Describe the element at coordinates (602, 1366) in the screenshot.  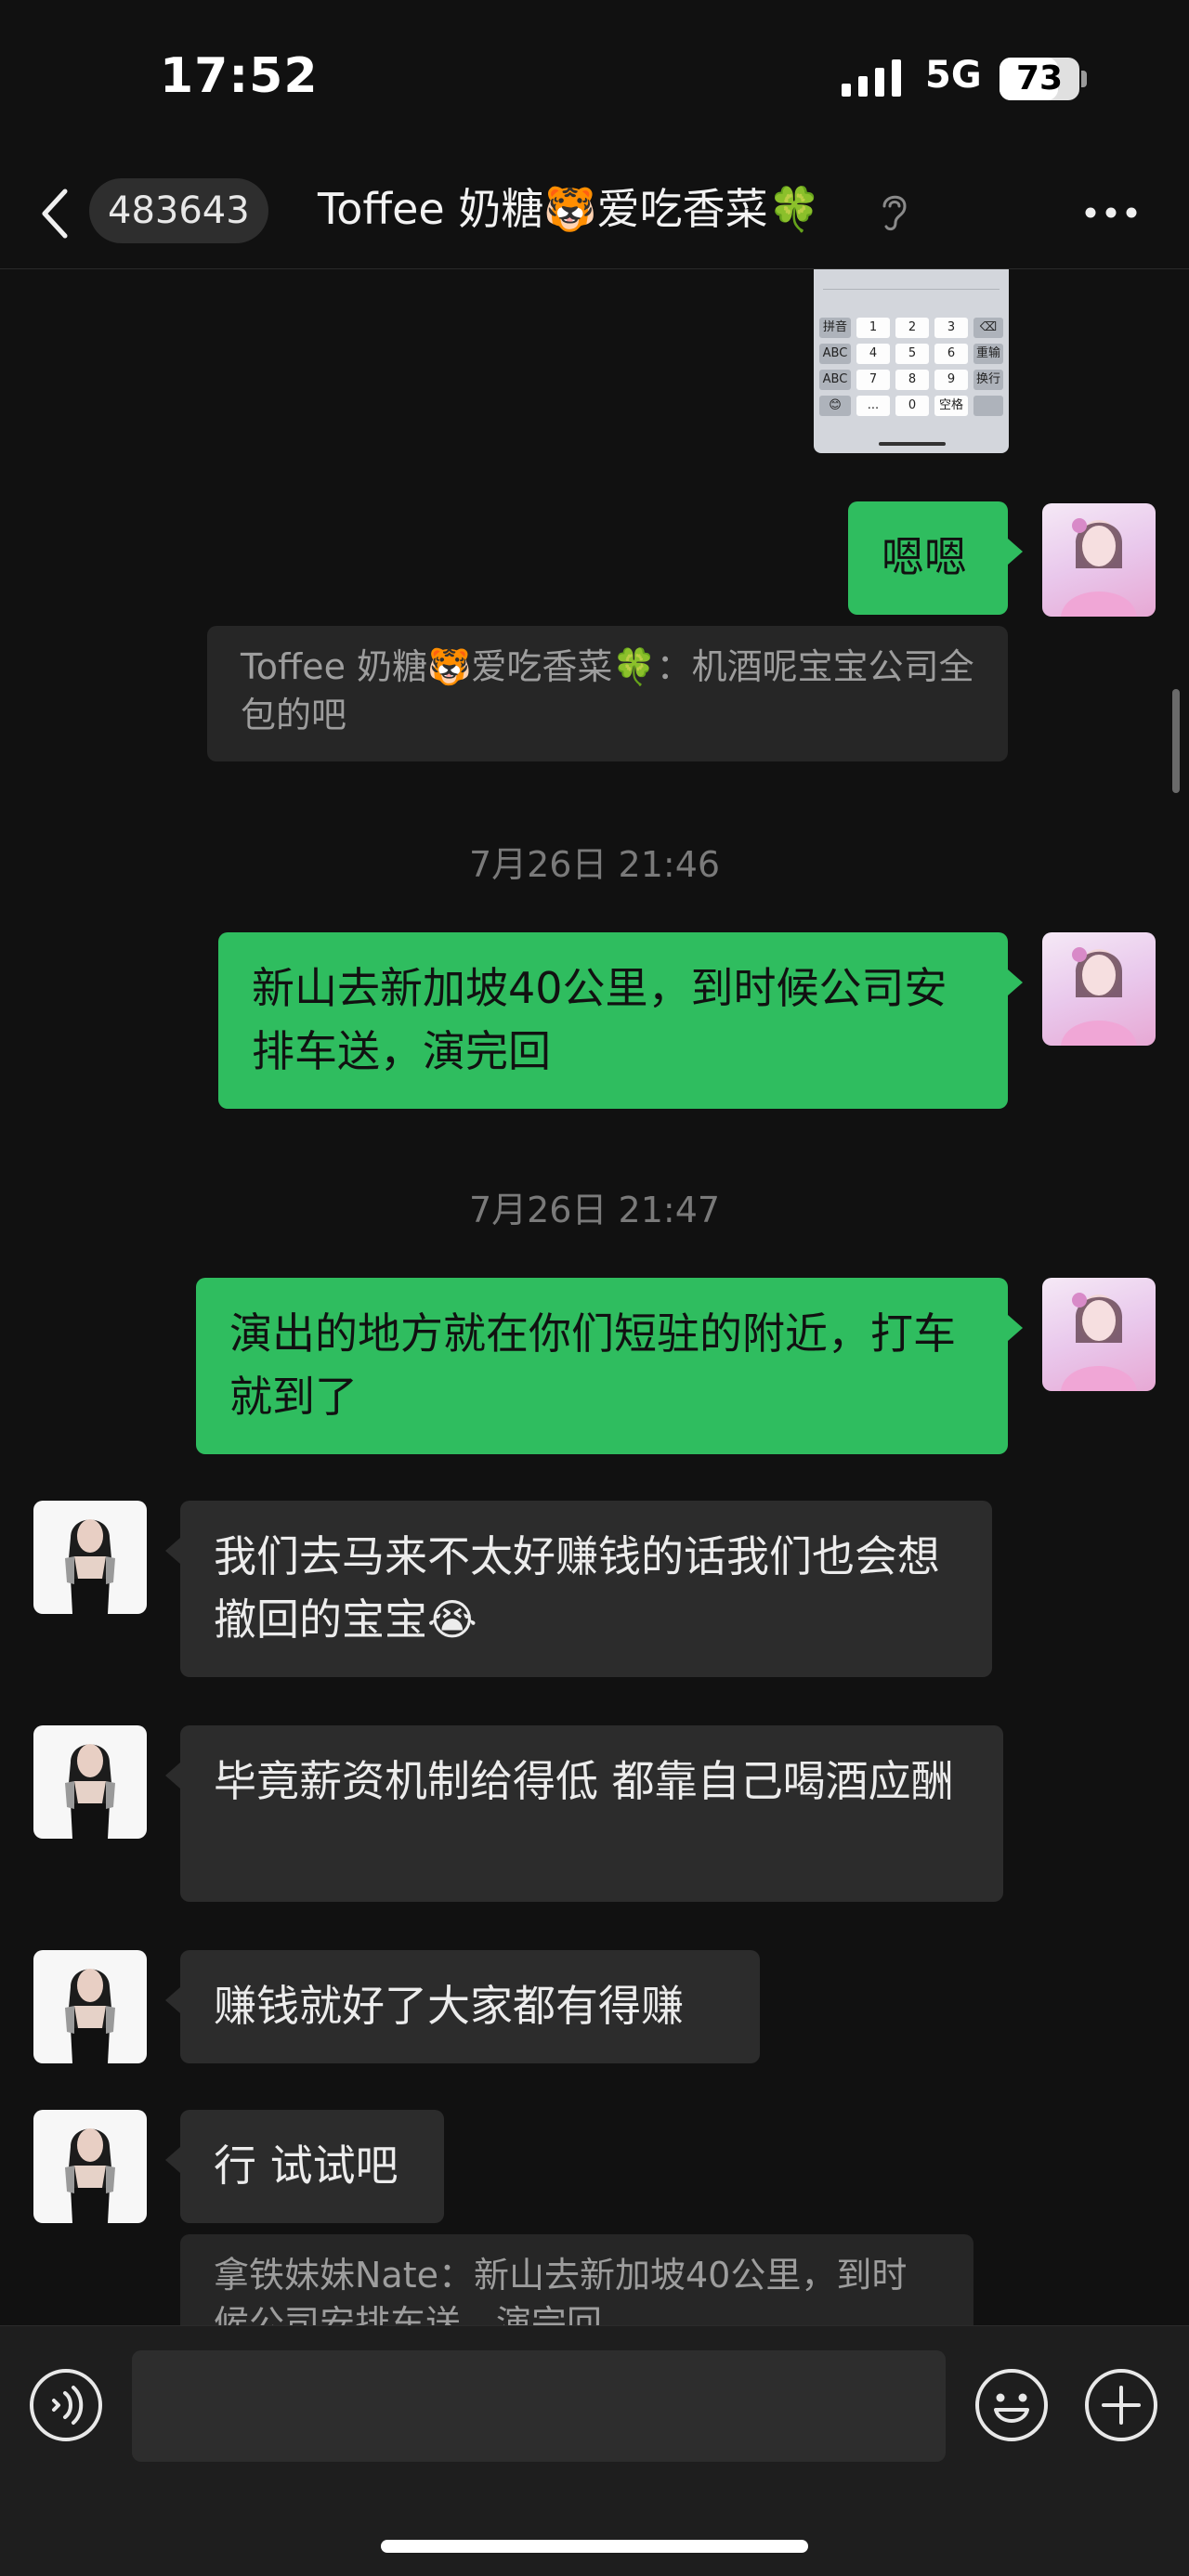
I see `message-bubble-mine: 演出的地方就在你们短驻的附近，打车就到了` at that location.